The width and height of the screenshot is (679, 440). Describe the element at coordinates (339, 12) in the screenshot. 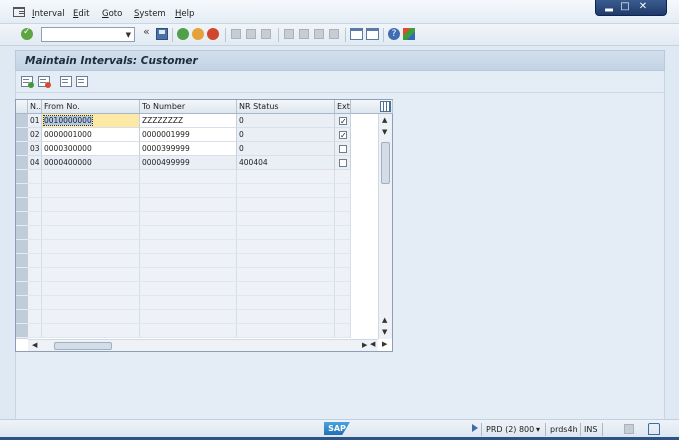

I see `menu-bar: Interval Edit Goto System Help ▂ □ ✕` at that location.